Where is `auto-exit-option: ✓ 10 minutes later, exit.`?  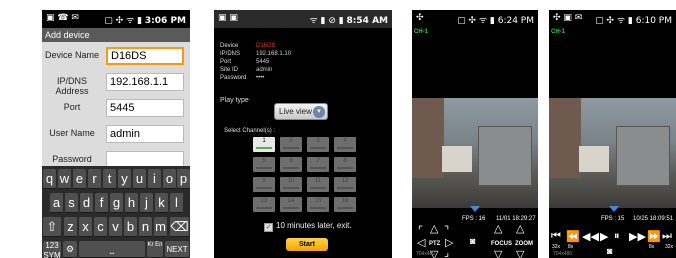 auto-exit-option: ✓ 10 minutes later, exit. is located at coordinates (308, 226).